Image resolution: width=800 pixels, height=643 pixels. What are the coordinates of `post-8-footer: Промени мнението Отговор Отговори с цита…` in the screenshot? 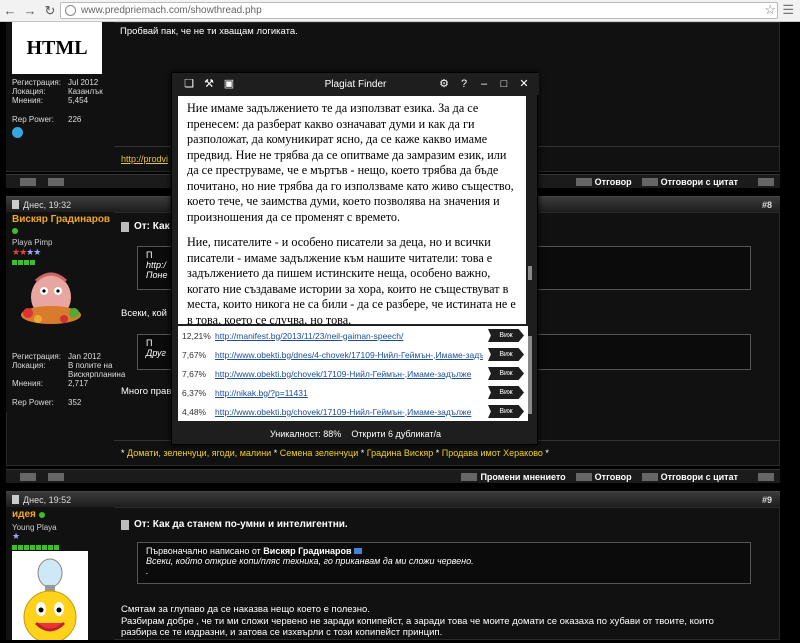 It's located at (393, 476).